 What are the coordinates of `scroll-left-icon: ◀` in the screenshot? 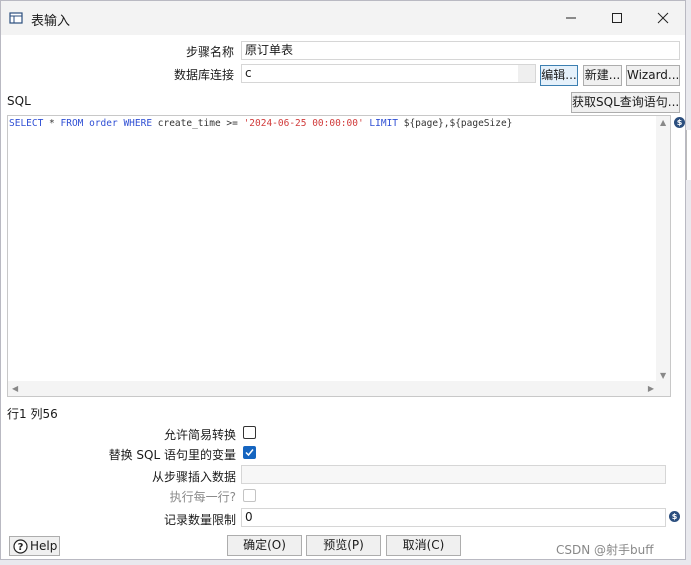 It's located at (15, 388).